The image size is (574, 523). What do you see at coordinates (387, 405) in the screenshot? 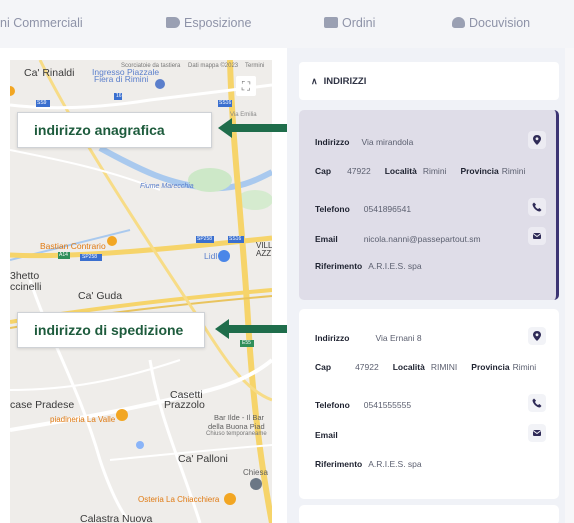
I see `value-telefono: 0541555555` at bounding box center [387, 405].